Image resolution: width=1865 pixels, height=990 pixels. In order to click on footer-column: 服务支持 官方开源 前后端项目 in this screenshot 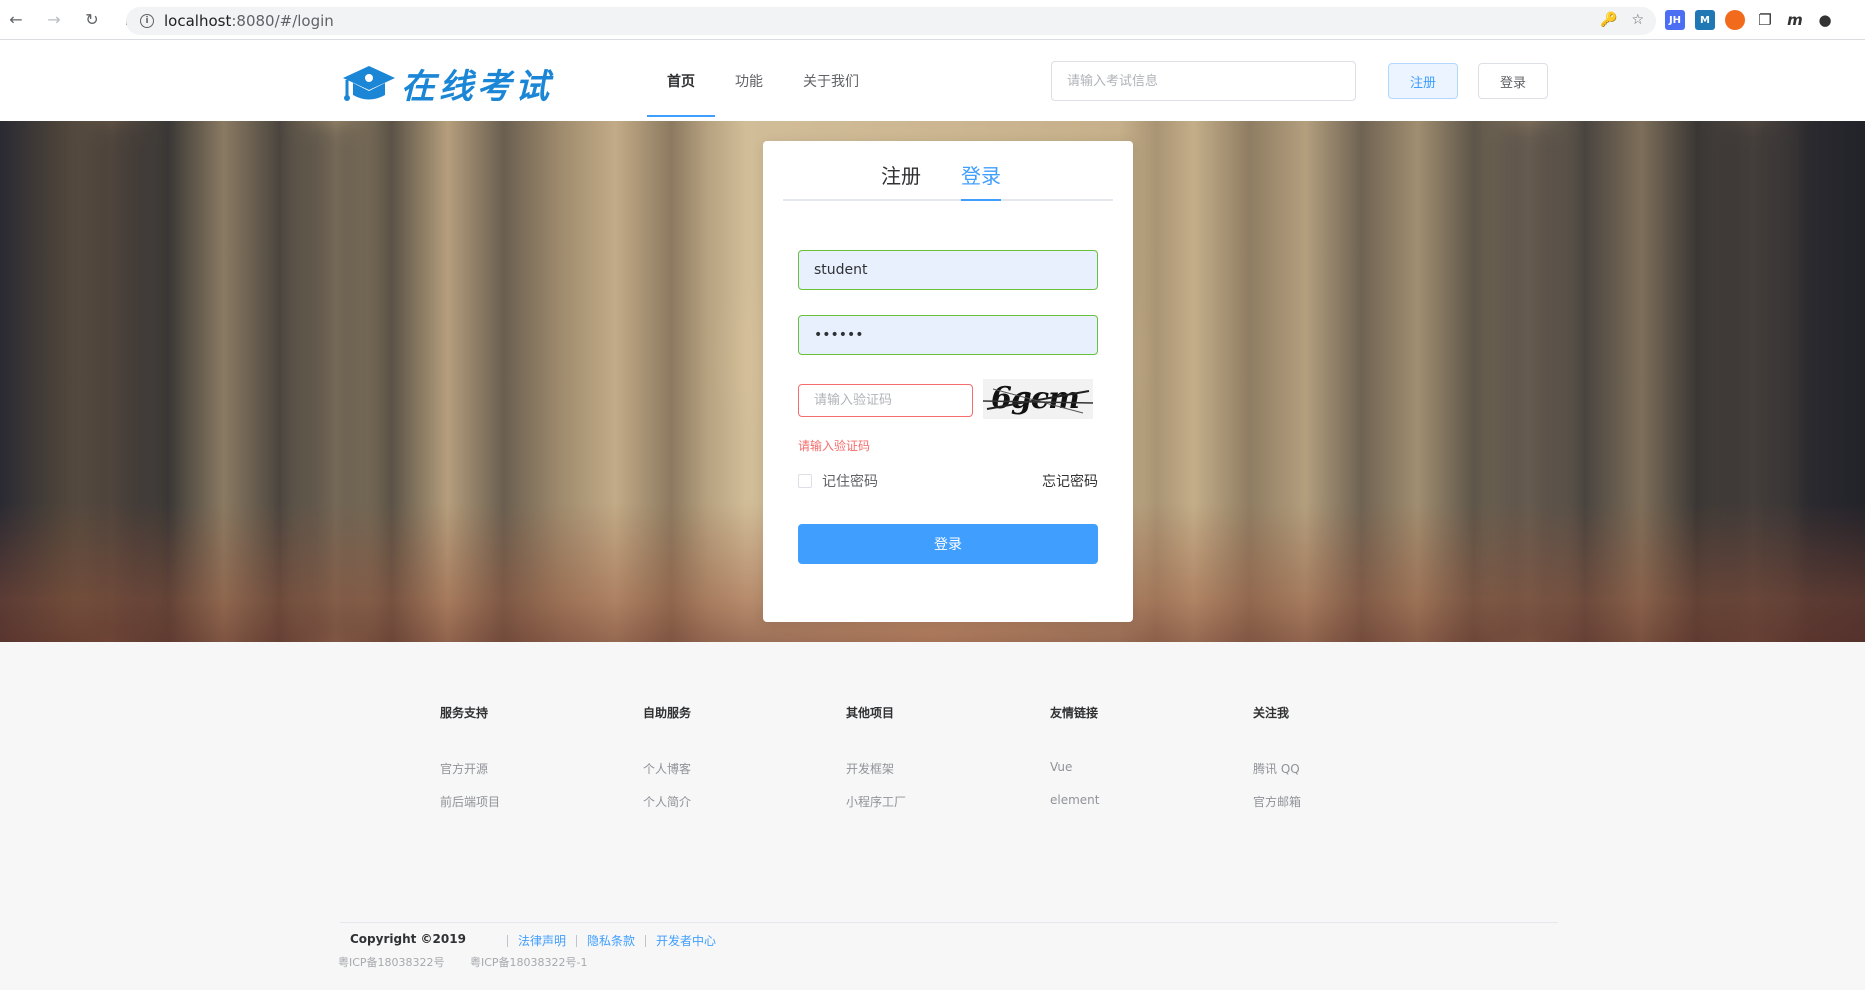, I will do `click(470, 756)`.